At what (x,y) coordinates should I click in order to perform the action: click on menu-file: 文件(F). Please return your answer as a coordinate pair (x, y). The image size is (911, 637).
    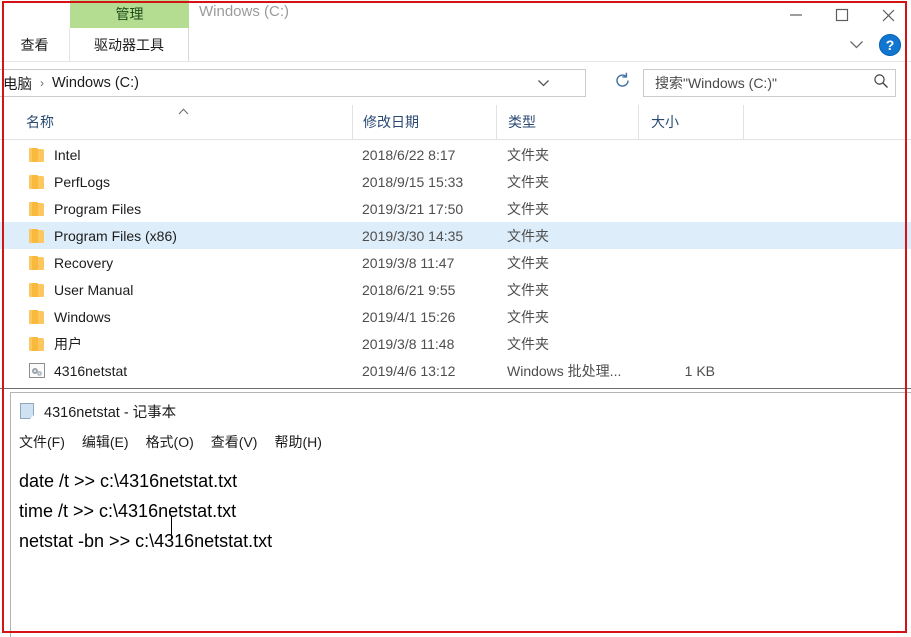
    Looking at the image, I should click on (42, 442).